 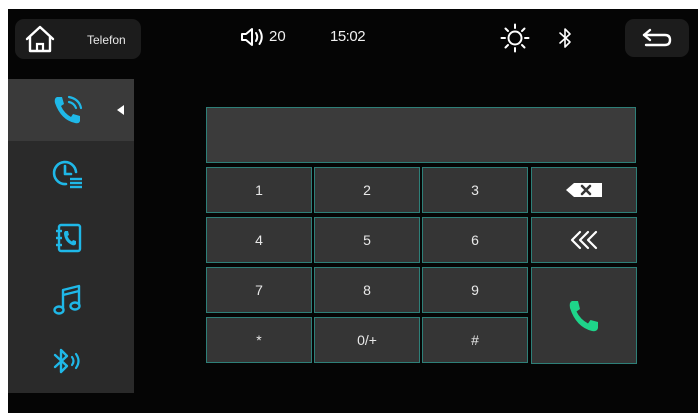 I want to click on key-0-plus: 0/+, so click(x=367, y=340).